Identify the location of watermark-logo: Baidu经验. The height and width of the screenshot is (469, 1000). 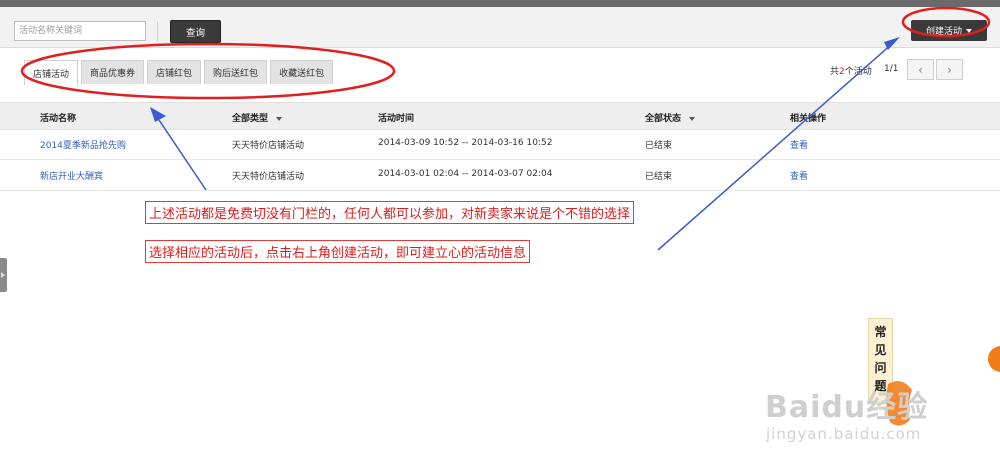
(847, 407).